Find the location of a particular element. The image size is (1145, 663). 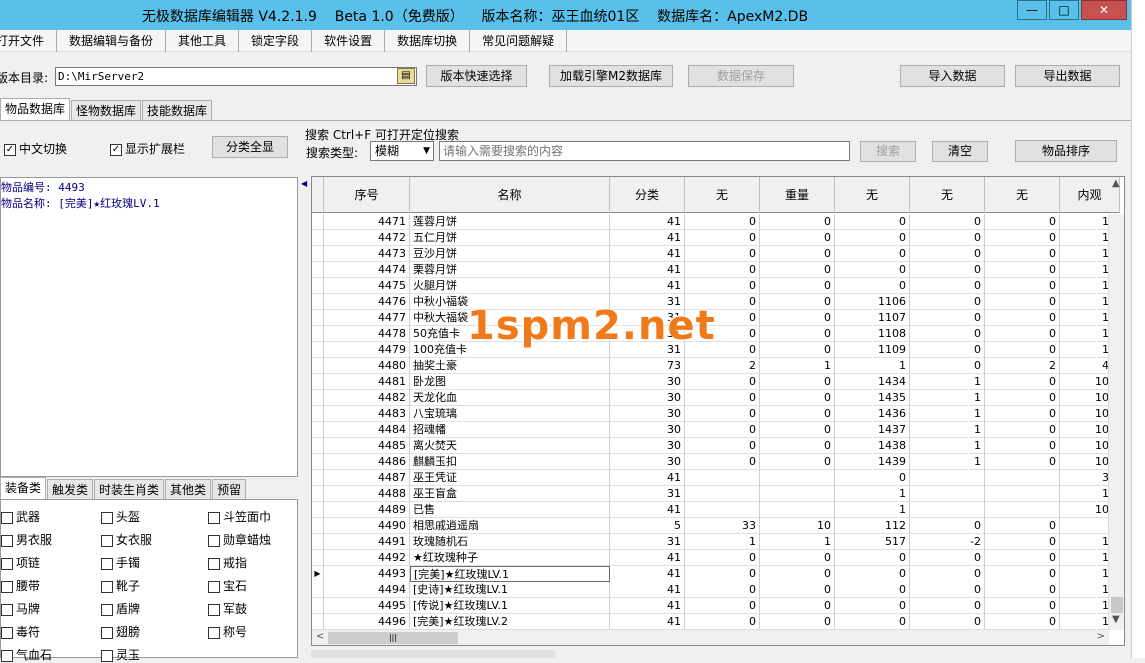

category-checkbox: 项链 is located at coordinates (20, 562).